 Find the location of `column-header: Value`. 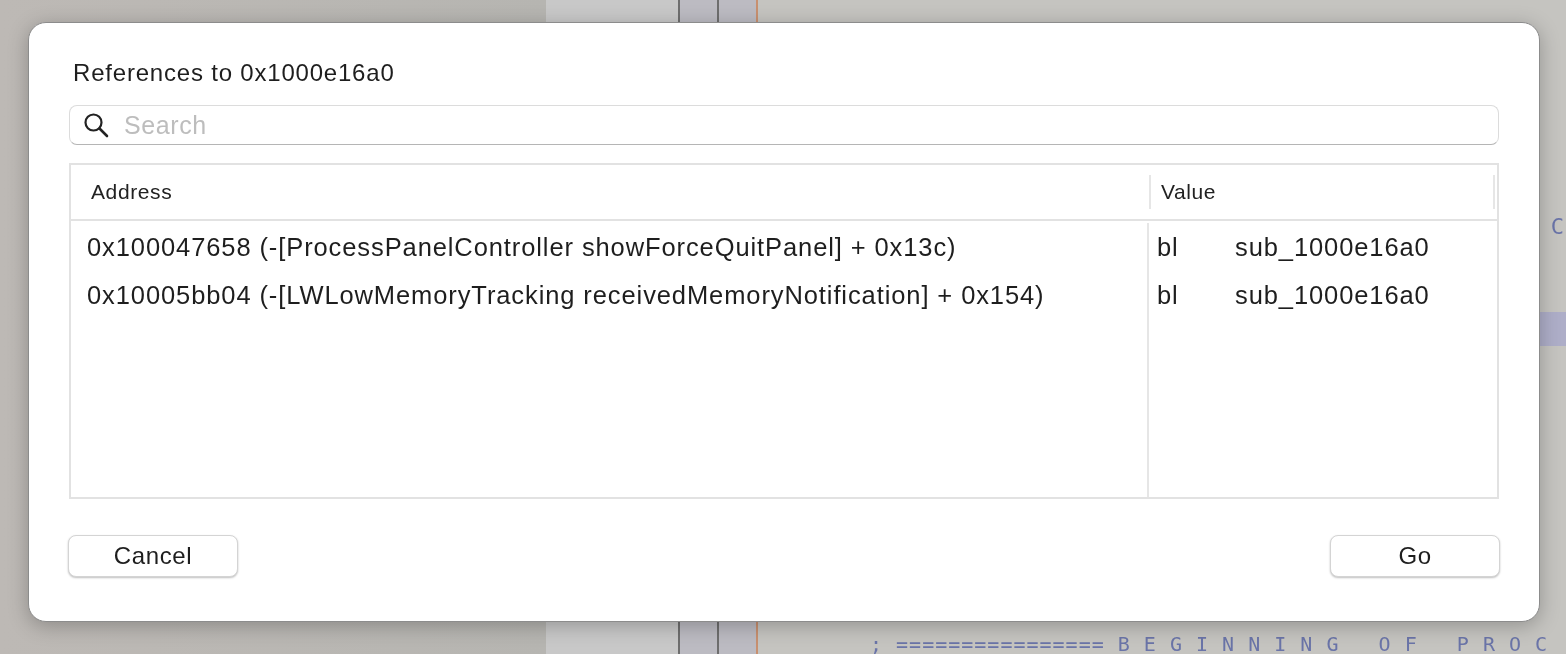

column-header: Value is located at coordinates (1323, 192).